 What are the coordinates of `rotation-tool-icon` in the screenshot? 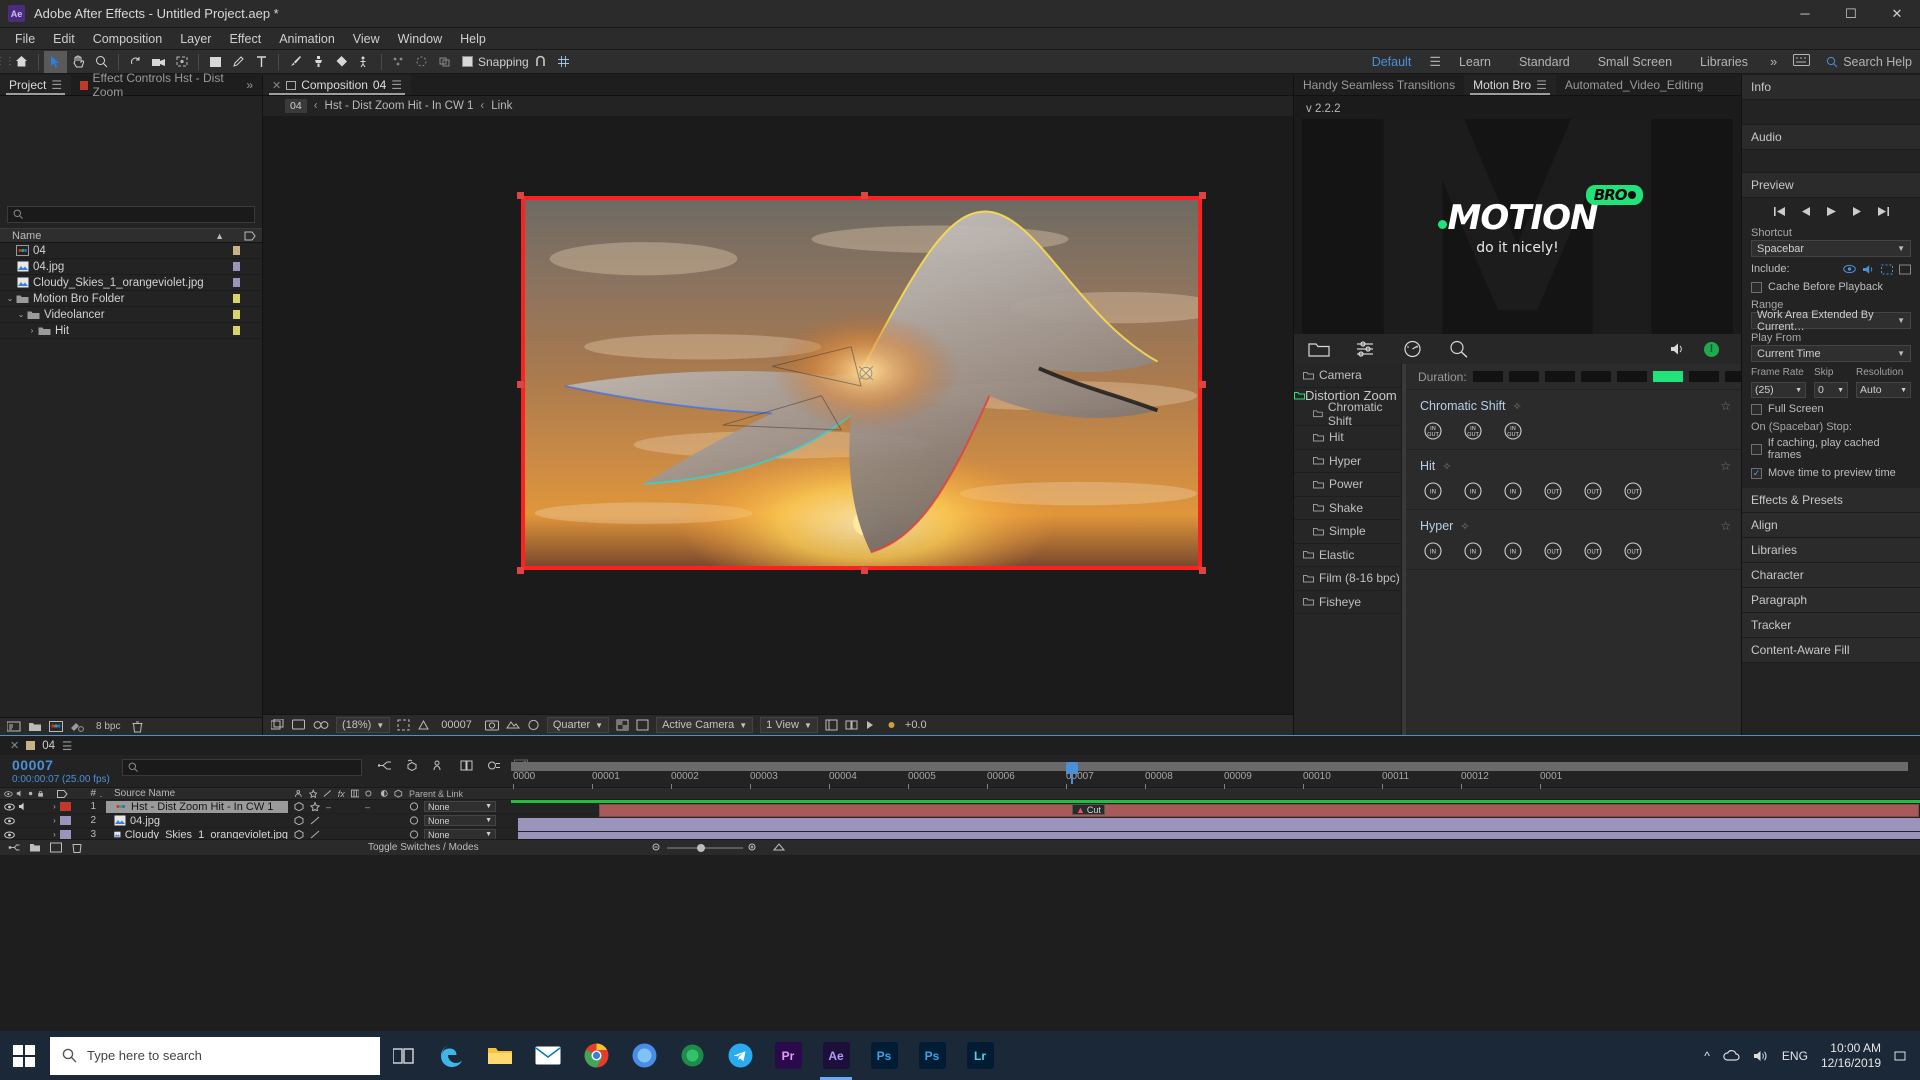 It's located at (135, 62).